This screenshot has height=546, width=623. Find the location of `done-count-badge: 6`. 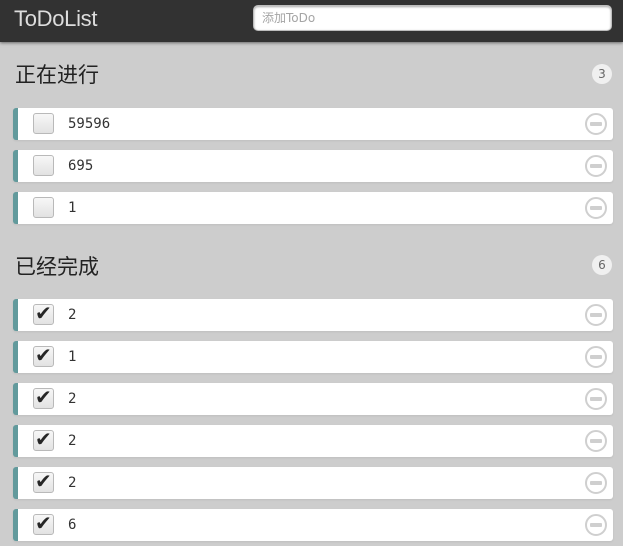

done-count-badge: 6 is located at coordinates (602, 265).